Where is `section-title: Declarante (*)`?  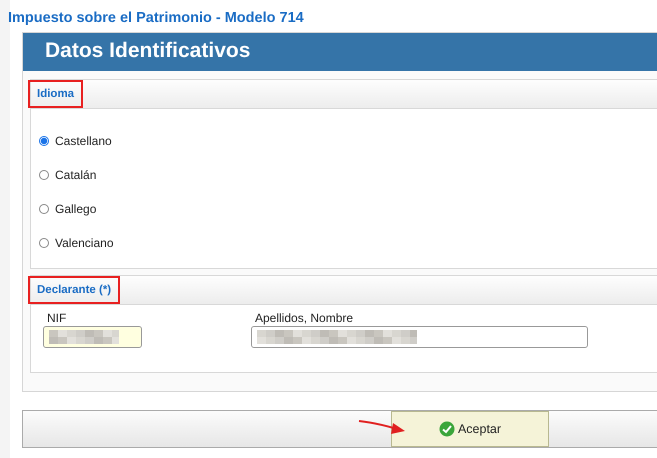
section-title: Declarante (*) is located at coordinates (74, 290).